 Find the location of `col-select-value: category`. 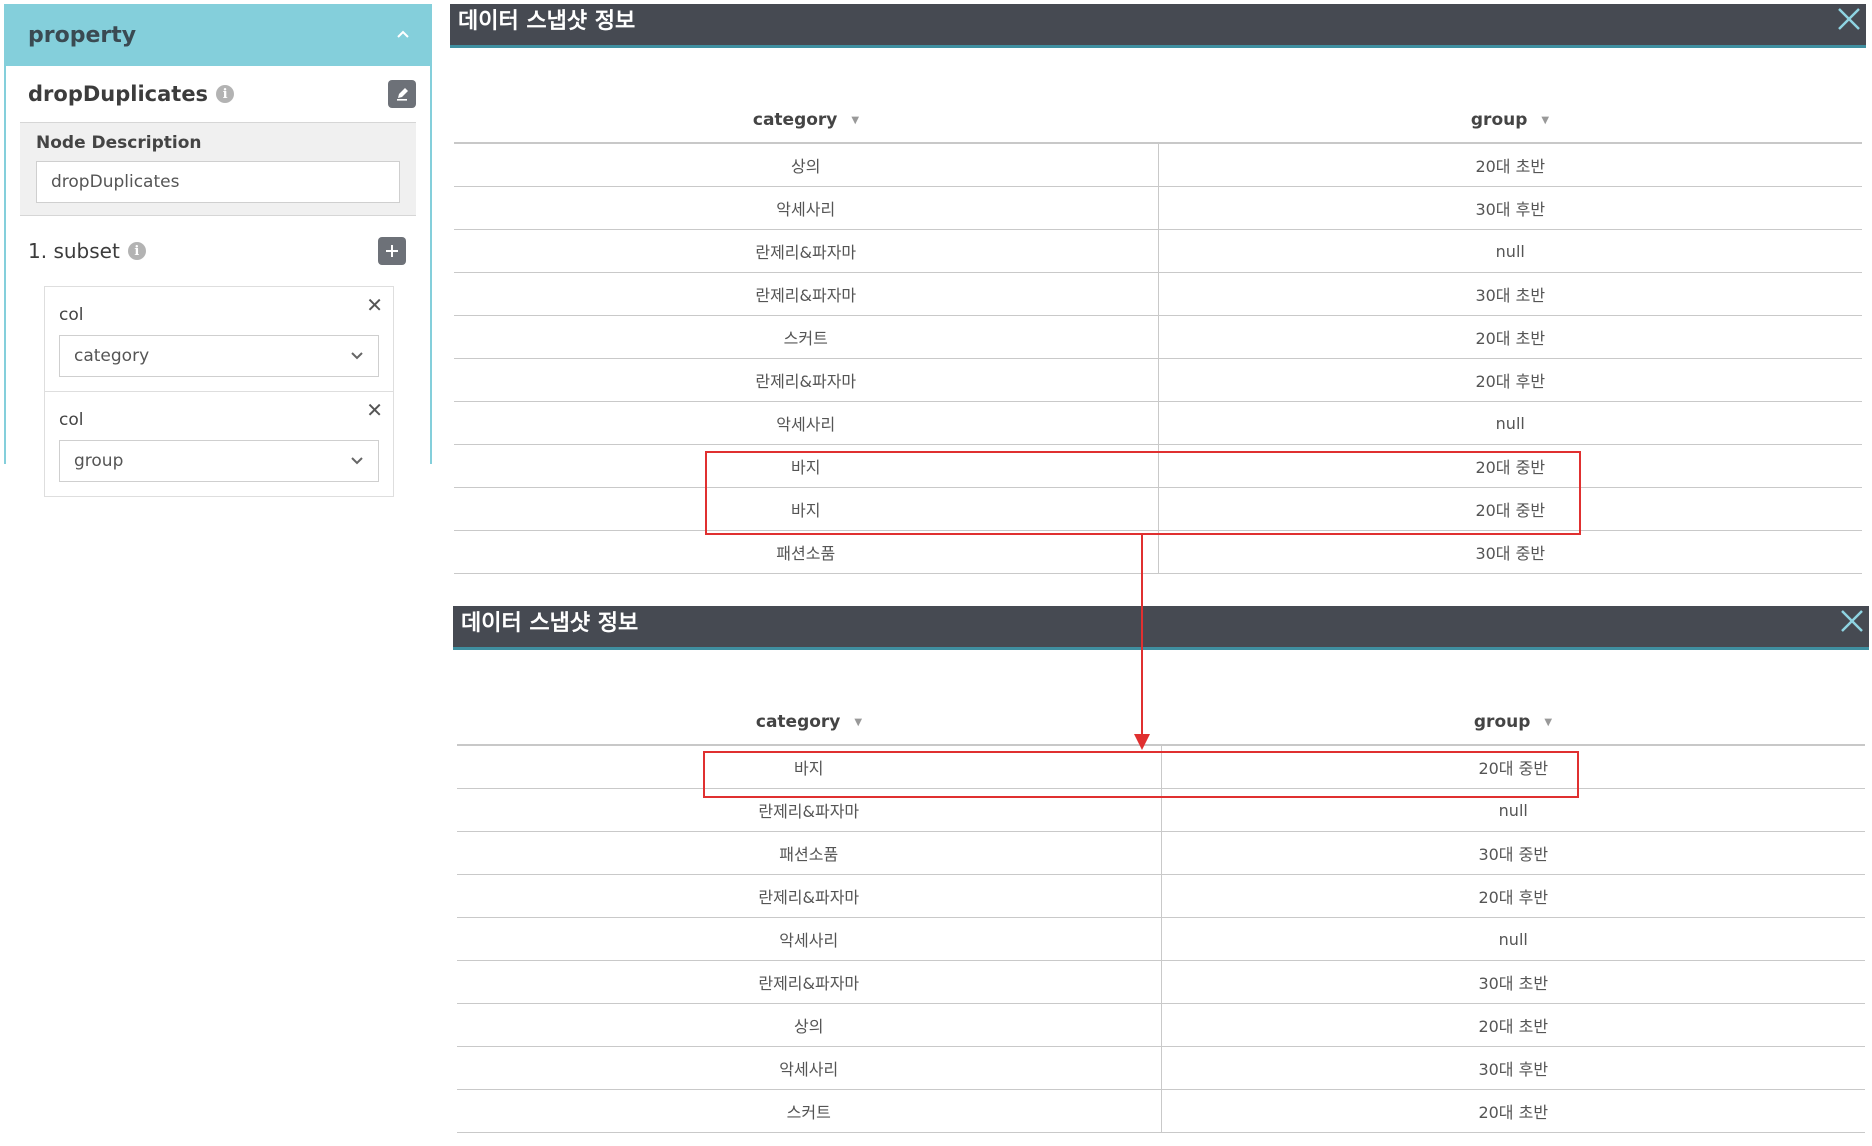

col-select-value: category is located at coordinates (112, 356).